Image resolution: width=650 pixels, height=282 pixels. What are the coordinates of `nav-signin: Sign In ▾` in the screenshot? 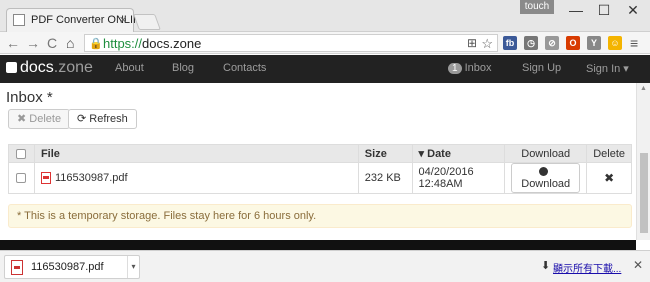 It's located at (607, 68).